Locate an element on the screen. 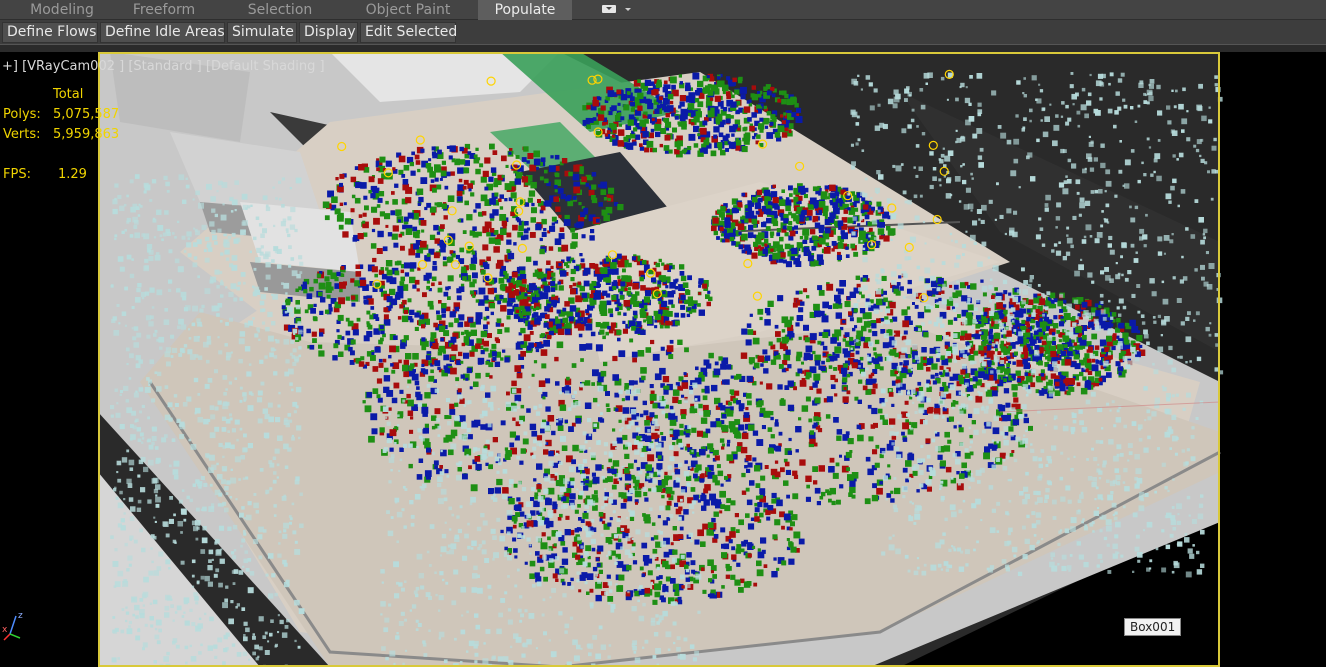  display-button: Display is located at coordinates (328, 32).